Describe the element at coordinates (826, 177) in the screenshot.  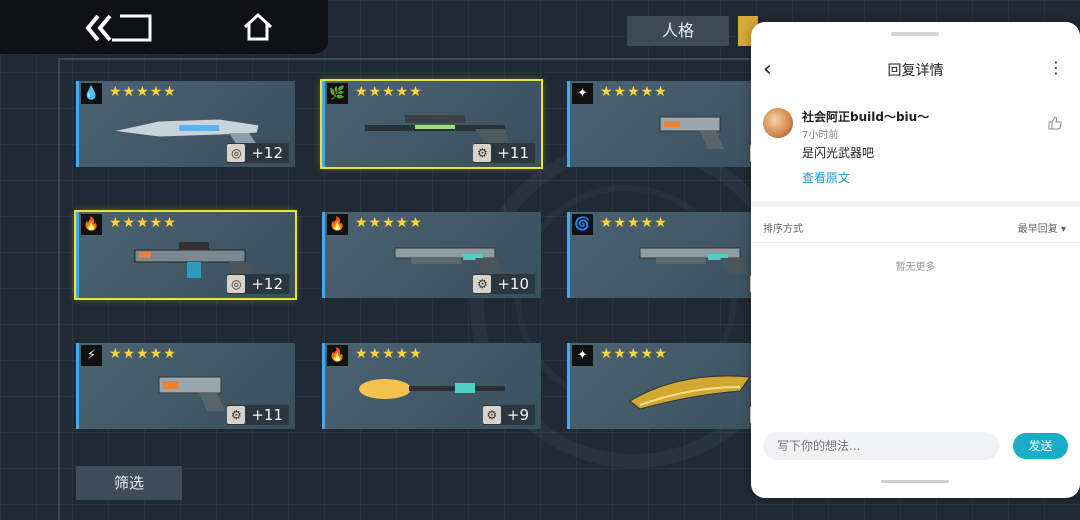
I see `view-original-link: 查看原文` at that location.